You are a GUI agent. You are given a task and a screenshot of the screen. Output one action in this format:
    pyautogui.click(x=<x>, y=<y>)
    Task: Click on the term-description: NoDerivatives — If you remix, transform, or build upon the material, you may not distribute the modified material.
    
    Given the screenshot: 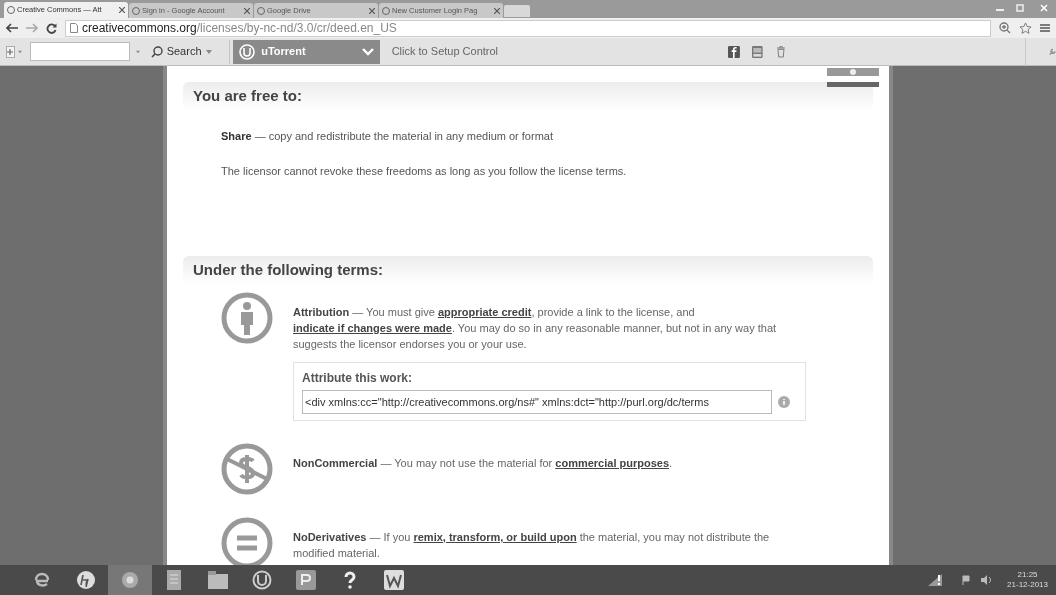 What is the action you would take?
    pyautogui.click(x=532, y=545)
    